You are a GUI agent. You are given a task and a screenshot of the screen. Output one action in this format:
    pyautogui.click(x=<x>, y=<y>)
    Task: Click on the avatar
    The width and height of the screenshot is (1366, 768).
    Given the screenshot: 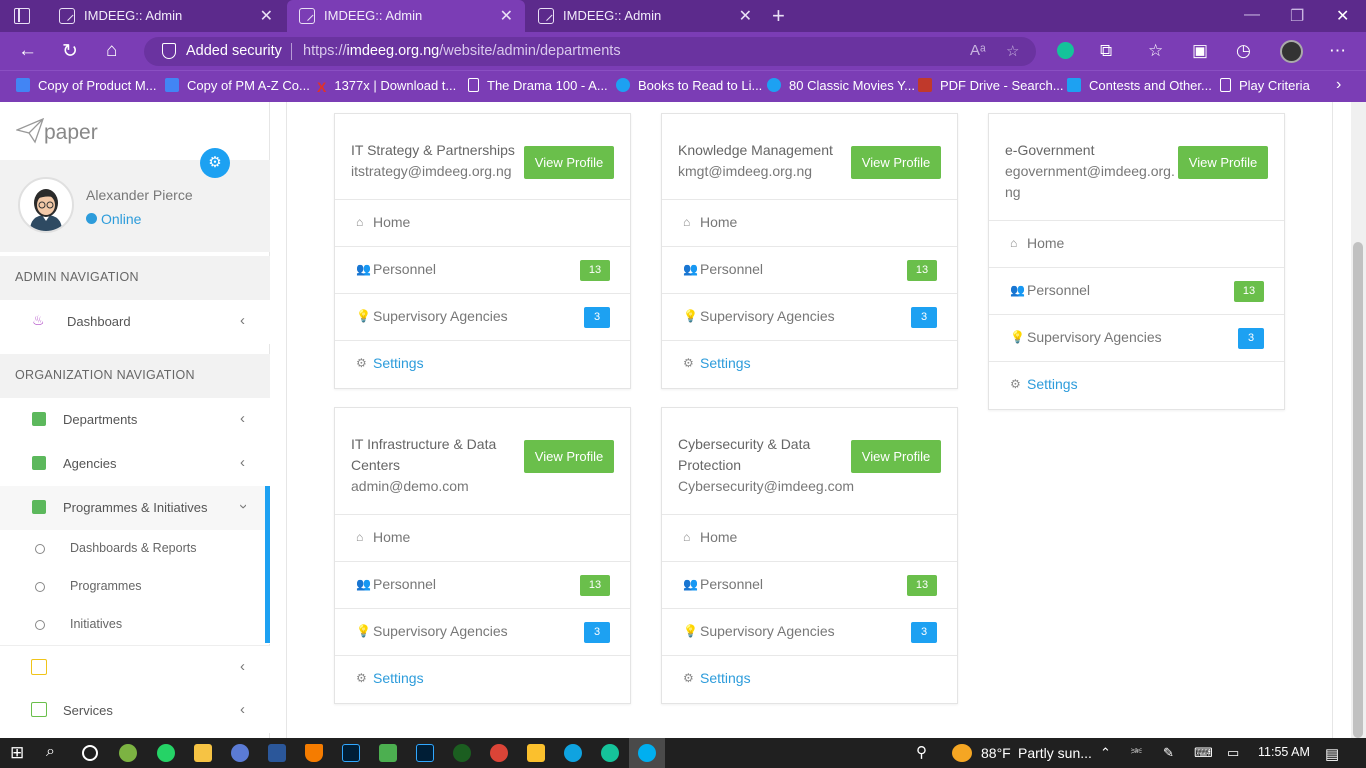 What is the action you would take?
    pyautogui.click(x=46, y=205)
    